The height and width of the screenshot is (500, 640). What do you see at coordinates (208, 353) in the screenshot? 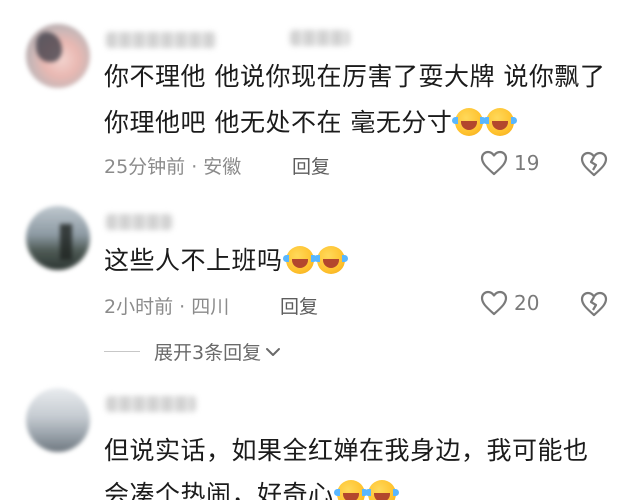
I see `expand-replies-label: 展开3条回复` at bounding box center [208, 353].